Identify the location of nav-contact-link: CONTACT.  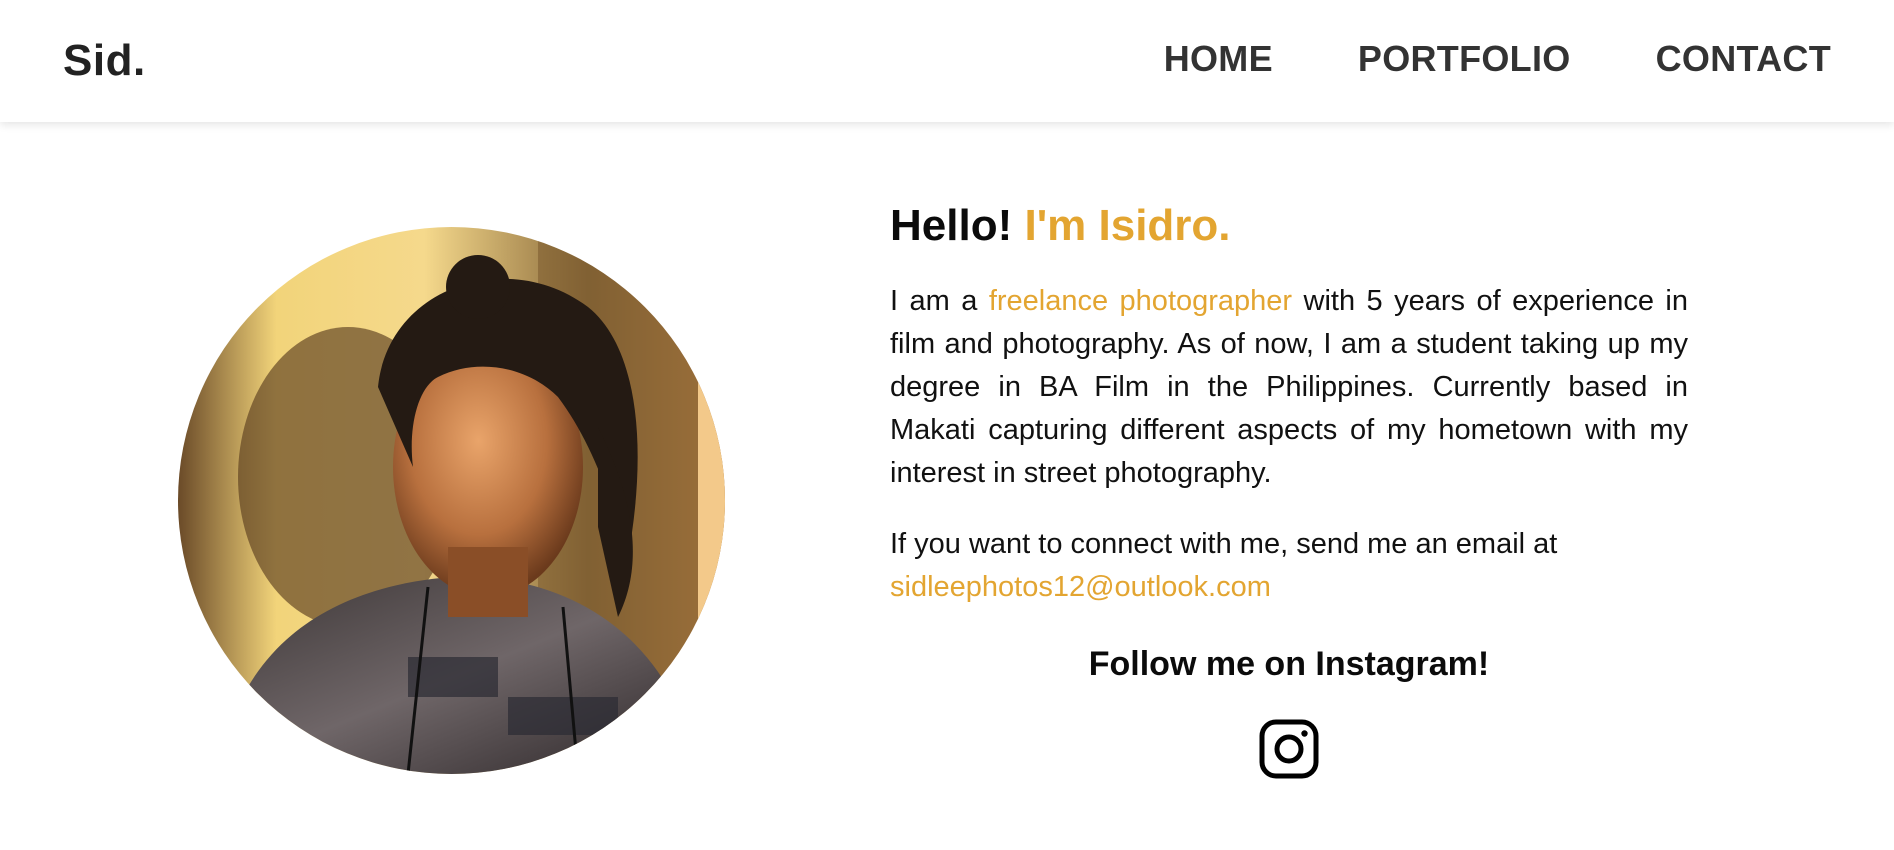
(1743, 59).